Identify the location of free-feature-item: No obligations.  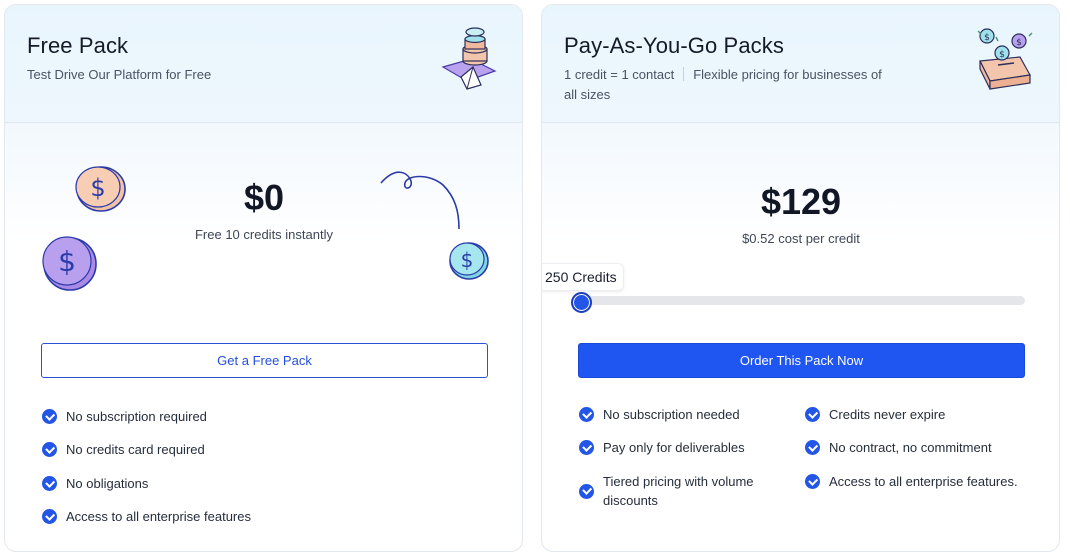
(95, 483).